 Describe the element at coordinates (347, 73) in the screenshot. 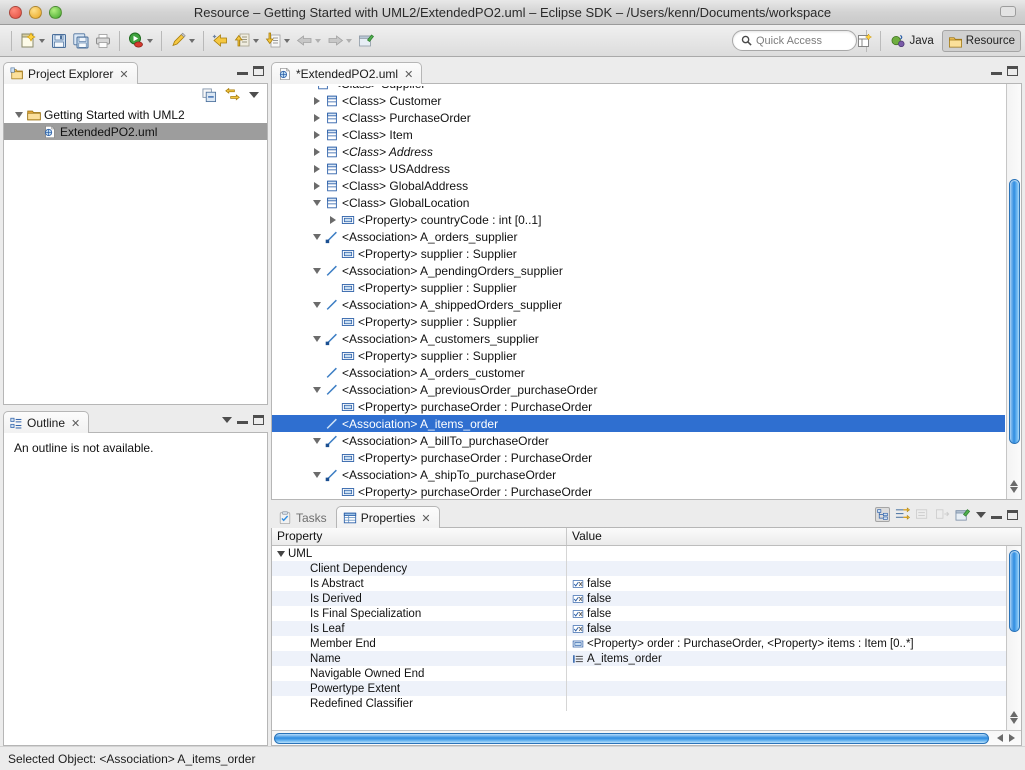

I see `tab-extendedpo2-uml: *ExtendedPO2.uml ✕` at that location.